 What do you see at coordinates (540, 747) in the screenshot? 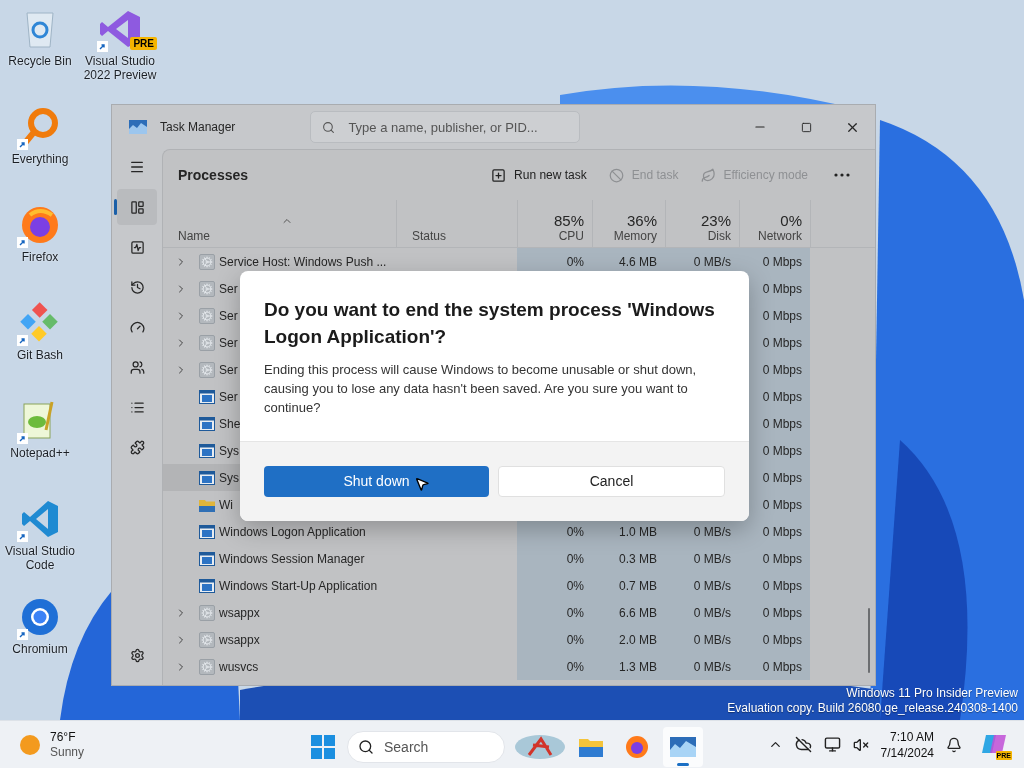
I see `search-highlight-drawing` at bounding box center [540, 747].